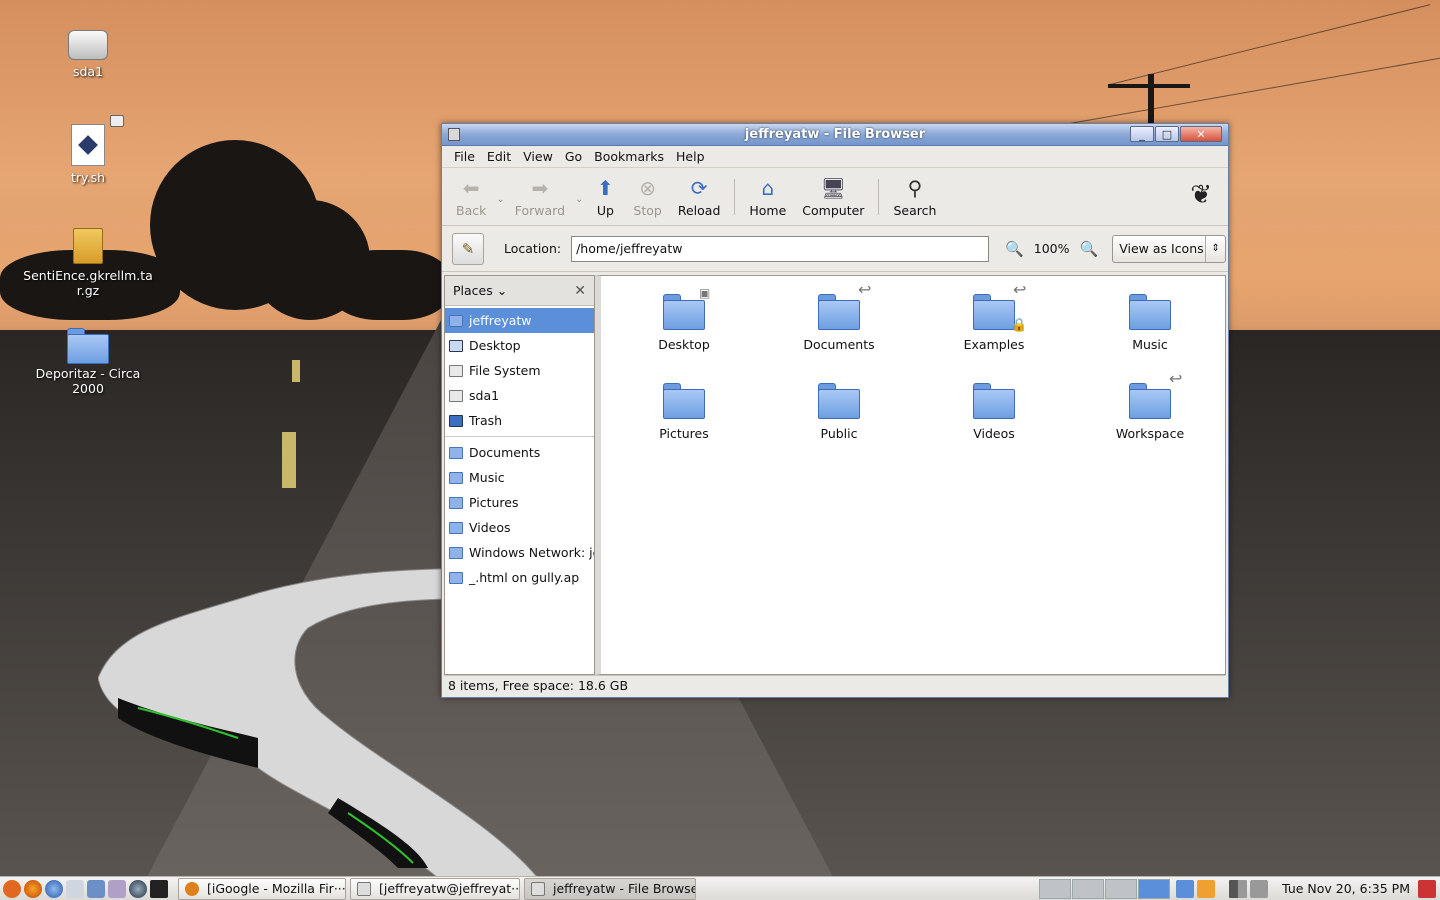 This screenshot has width=1440, height=900. I want to click on desktop-icon-try-sh: try.sh, so click(88, 150).